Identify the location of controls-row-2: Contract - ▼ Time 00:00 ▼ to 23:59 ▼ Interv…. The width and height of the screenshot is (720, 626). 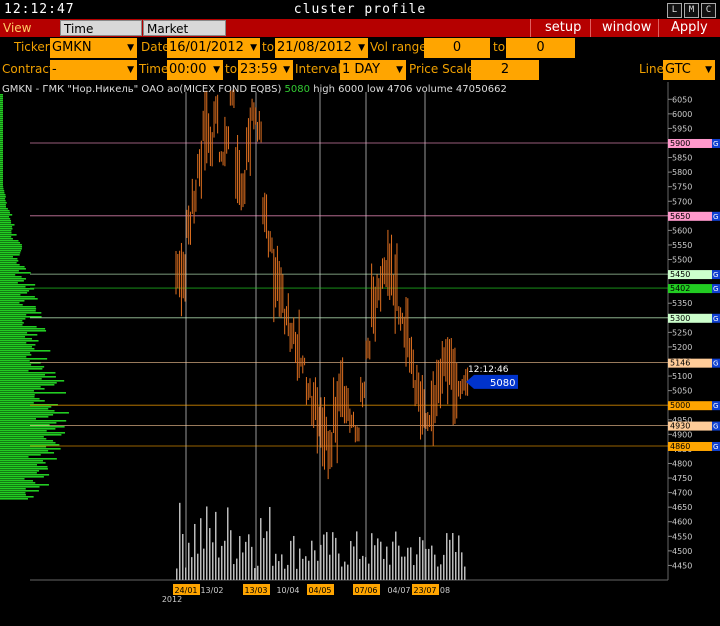
(360, 70).